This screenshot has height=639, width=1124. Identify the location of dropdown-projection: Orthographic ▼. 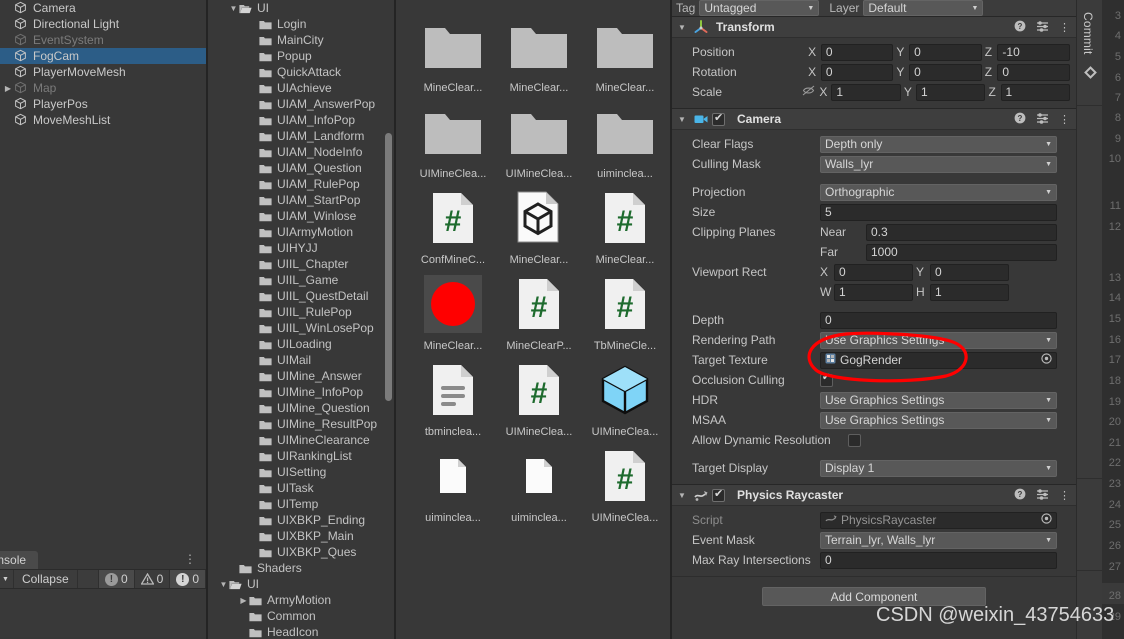
(938, 192).